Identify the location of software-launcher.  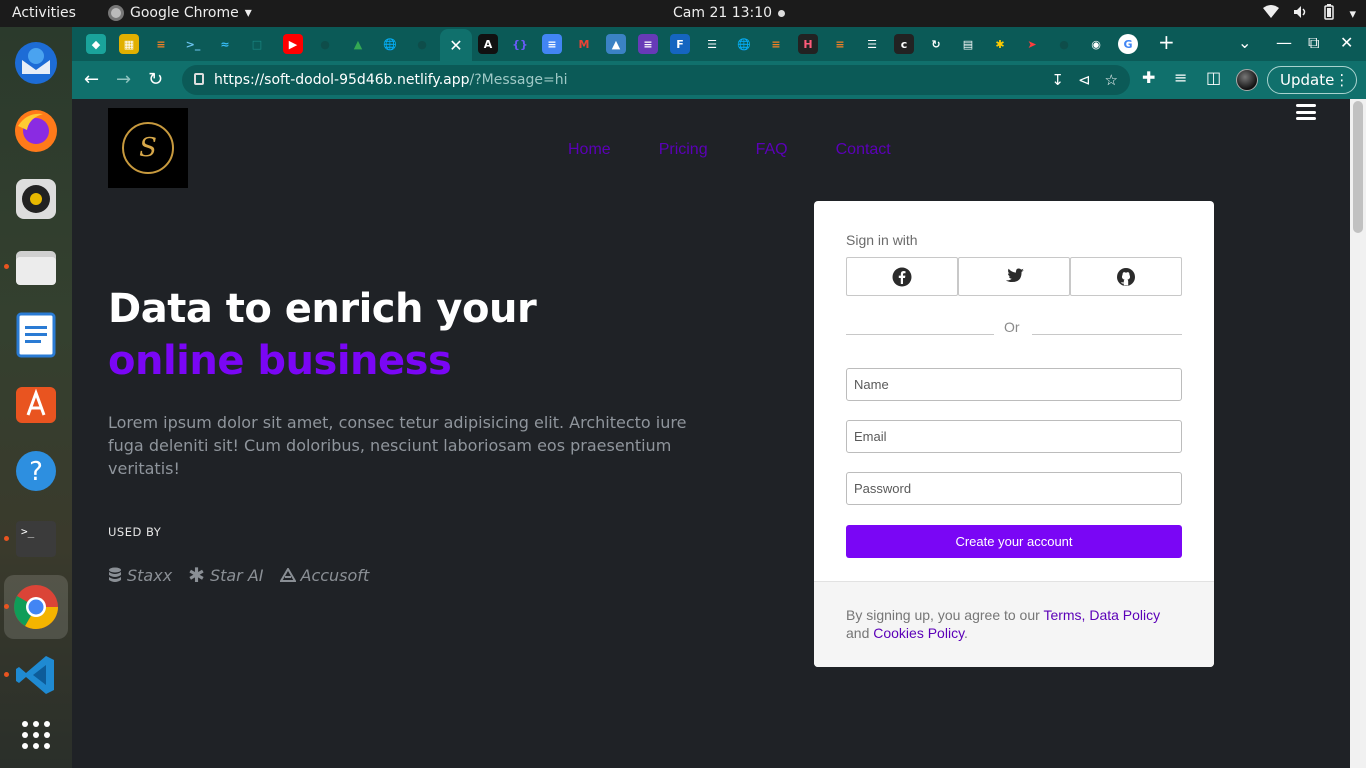
(36, 403).